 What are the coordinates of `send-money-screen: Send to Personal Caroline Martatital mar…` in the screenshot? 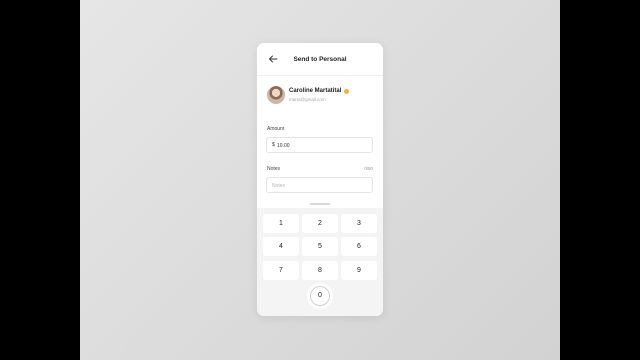 It's located at (320, 179).